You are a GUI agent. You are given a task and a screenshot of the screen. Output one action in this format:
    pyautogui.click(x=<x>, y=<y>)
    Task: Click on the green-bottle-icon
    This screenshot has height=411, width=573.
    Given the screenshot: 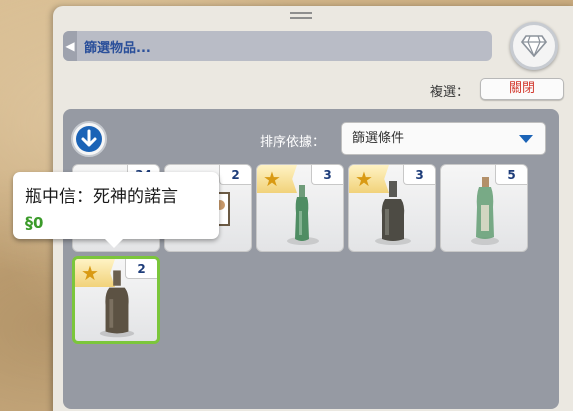 What is the action you would take?
    pyautogui.click(x=303, y=215)
    